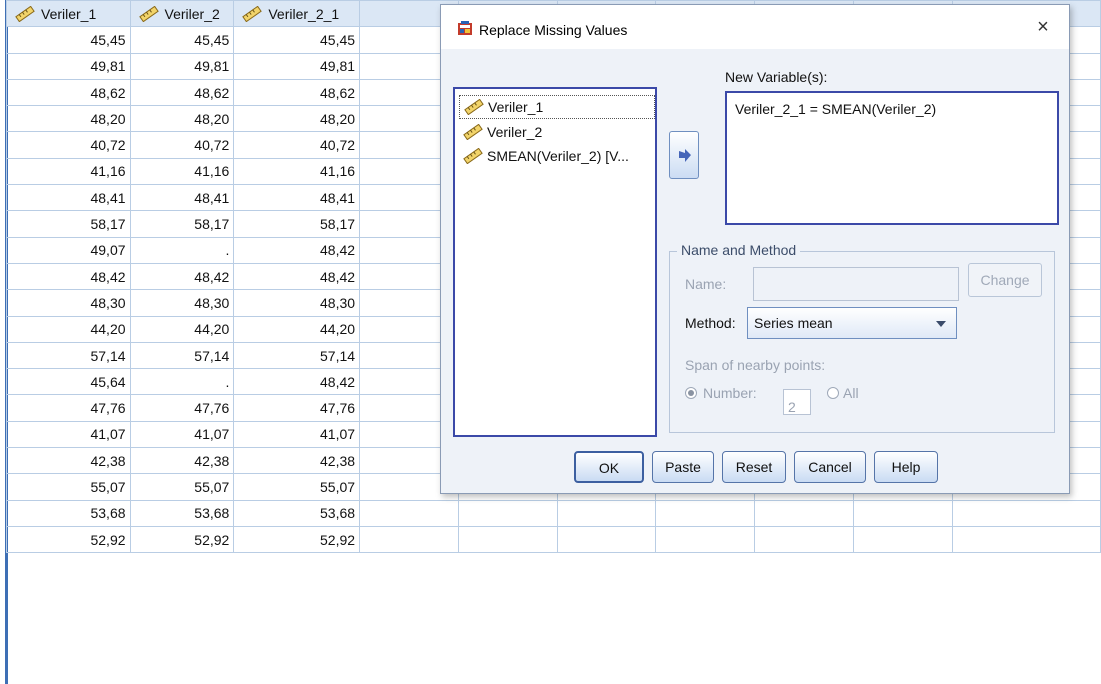 Image resolution: width=1101 pixels, height=684 pixels. What do you see at coordinates (851, 393) in the screenshot?
I see `all-label: All` at bounding box center [851, 393].